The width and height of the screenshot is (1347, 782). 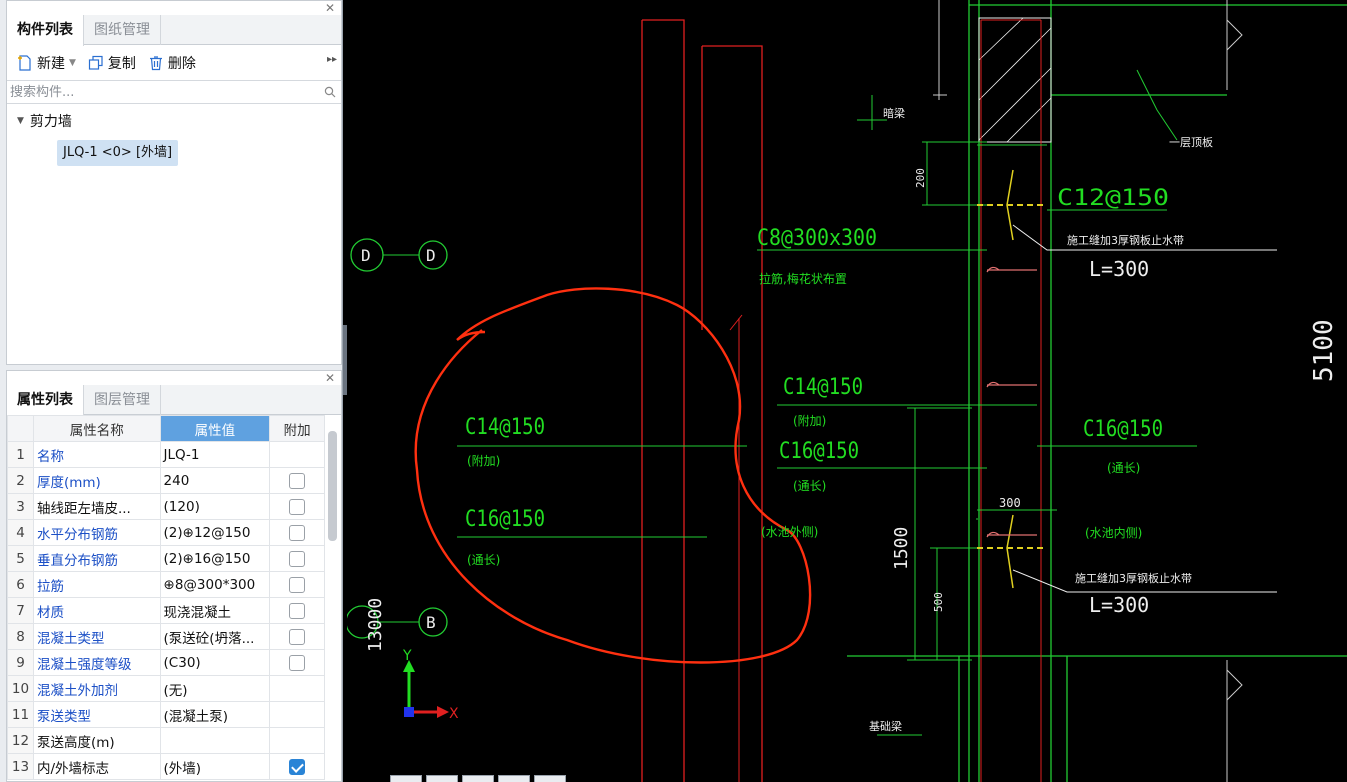 What do you see at coordinates (215, 454) in the screenshot?
I see `property-value: JLQ-1` at bounding box center [215, 454].